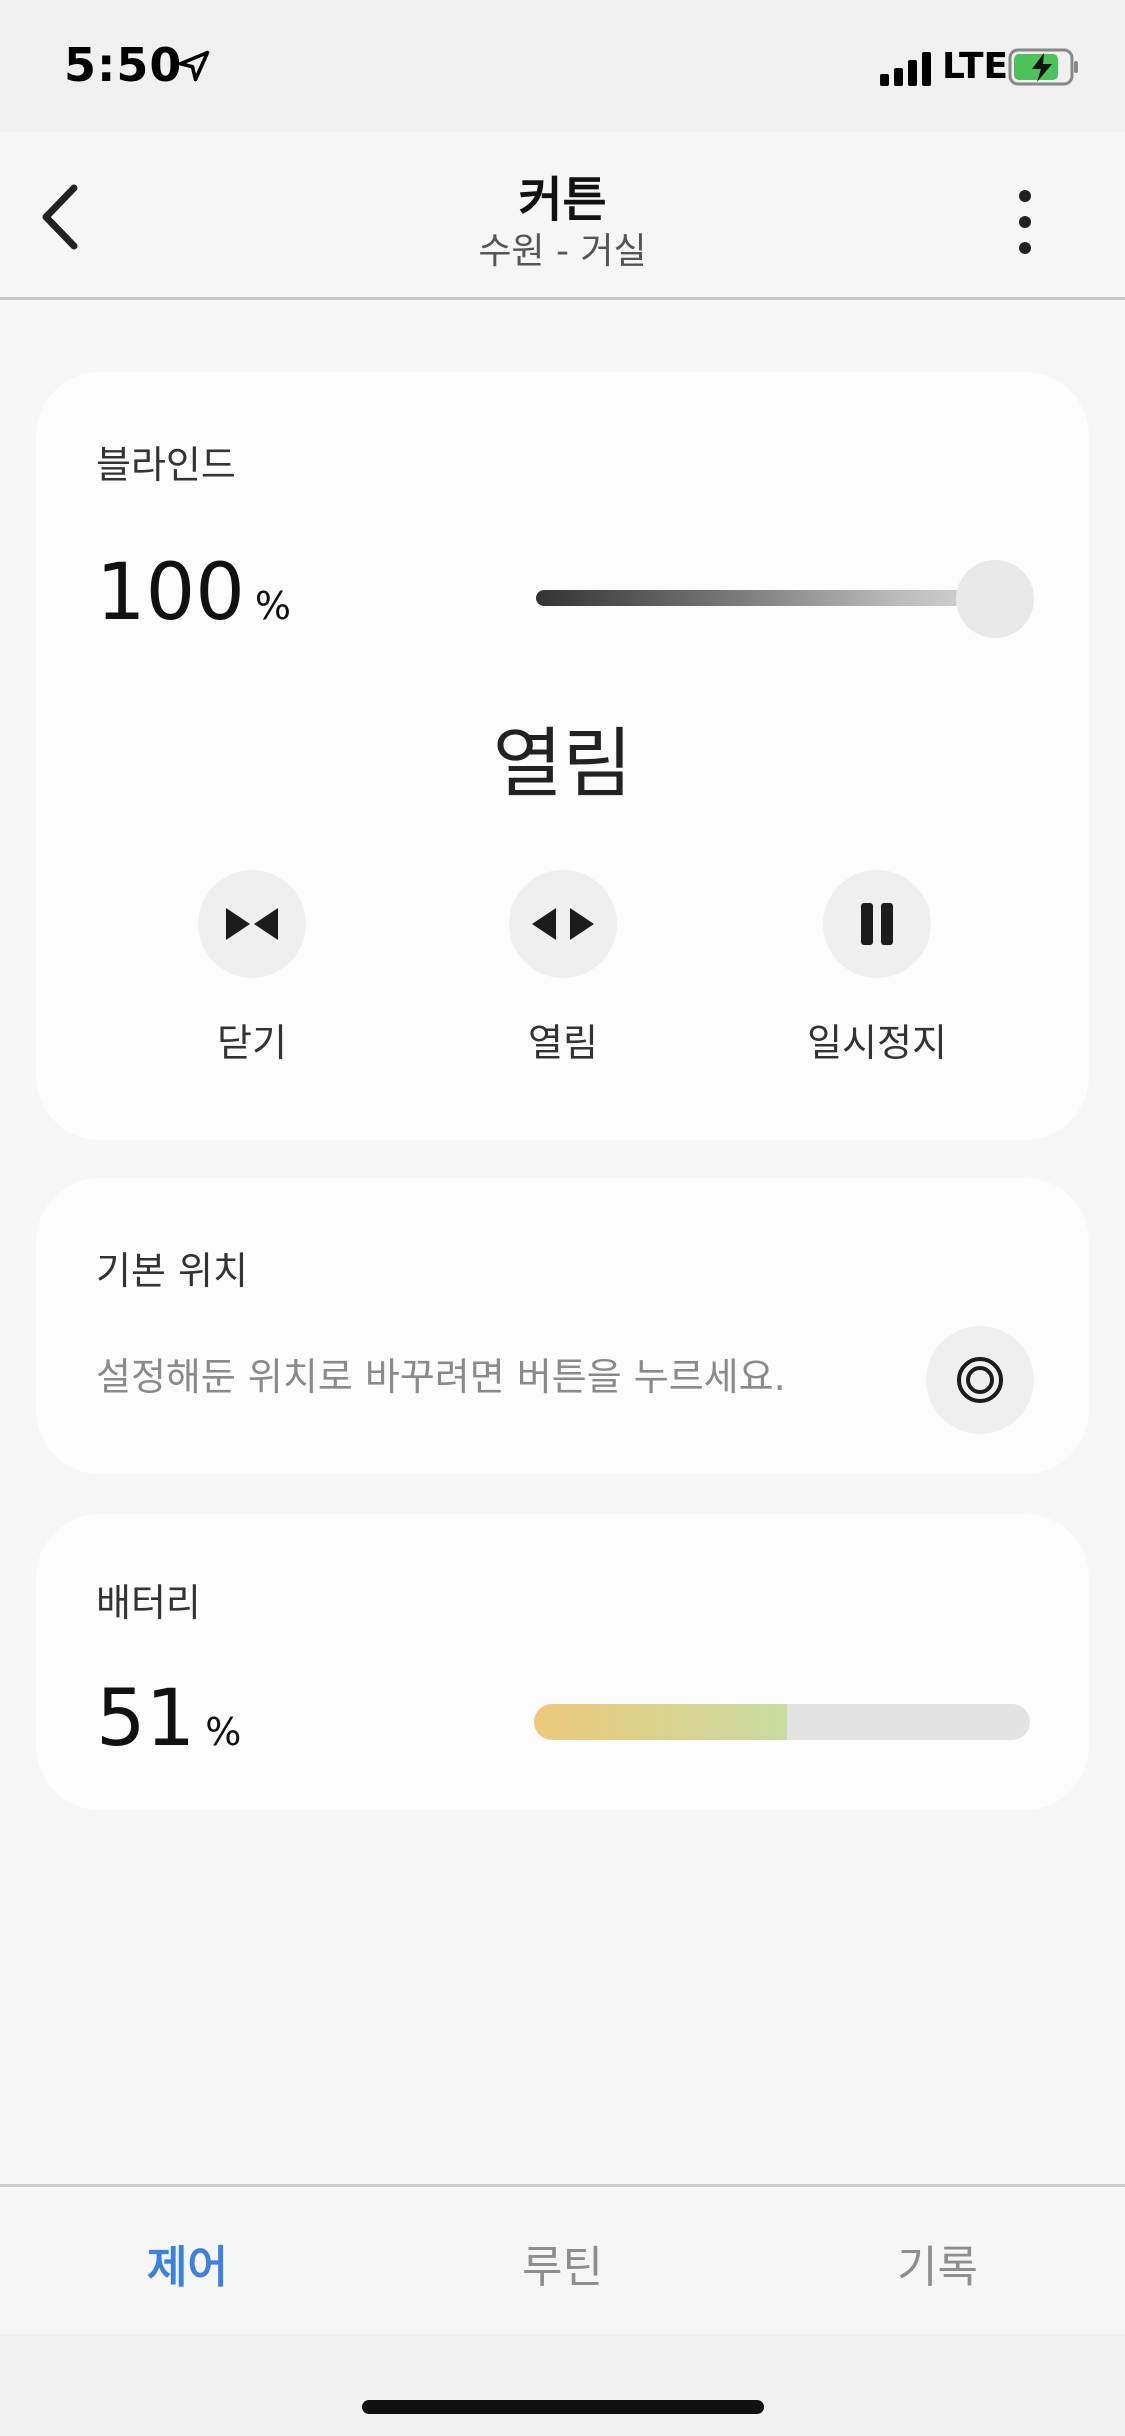 The width and height of the screenshot is (1125, 2436). Describe the element at coordinates (562, 200) in the screenshot. I see `page-title: 커튼` at that location.